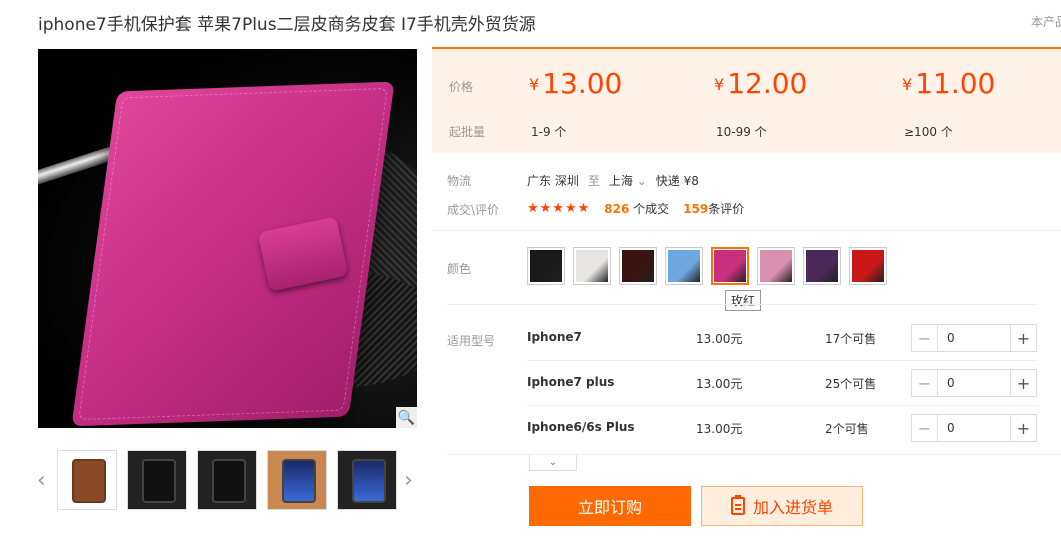  What do you see at coordinates (651, 209) in the screenshot?
I see `deals-text: 个成交` at bounding box center [651, 209].